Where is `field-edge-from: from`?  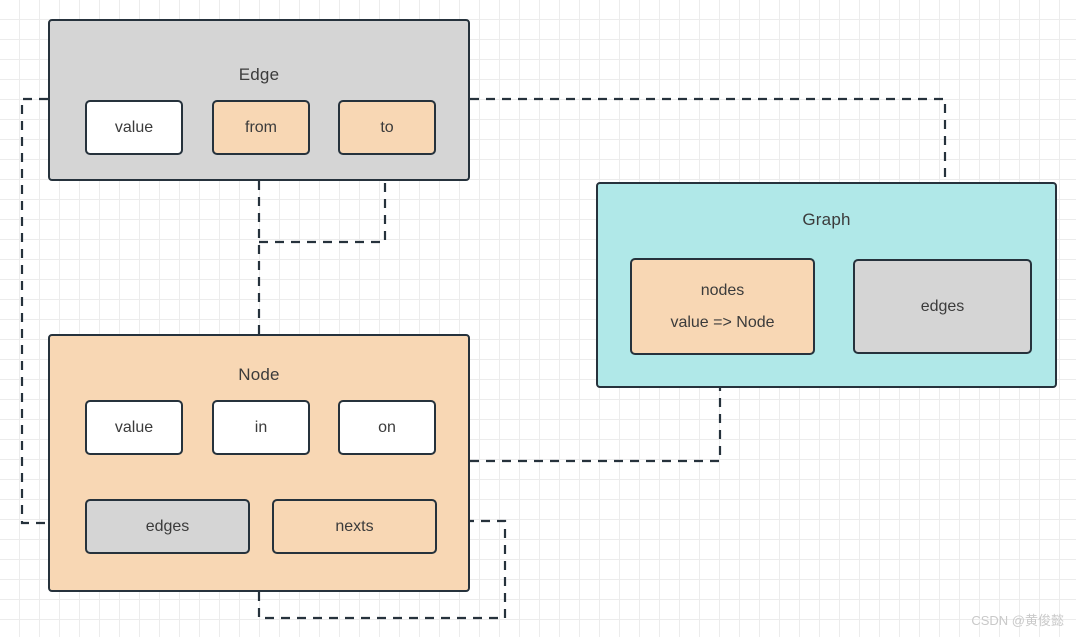 field-edge-from: from is located at coordinates (261, 127).